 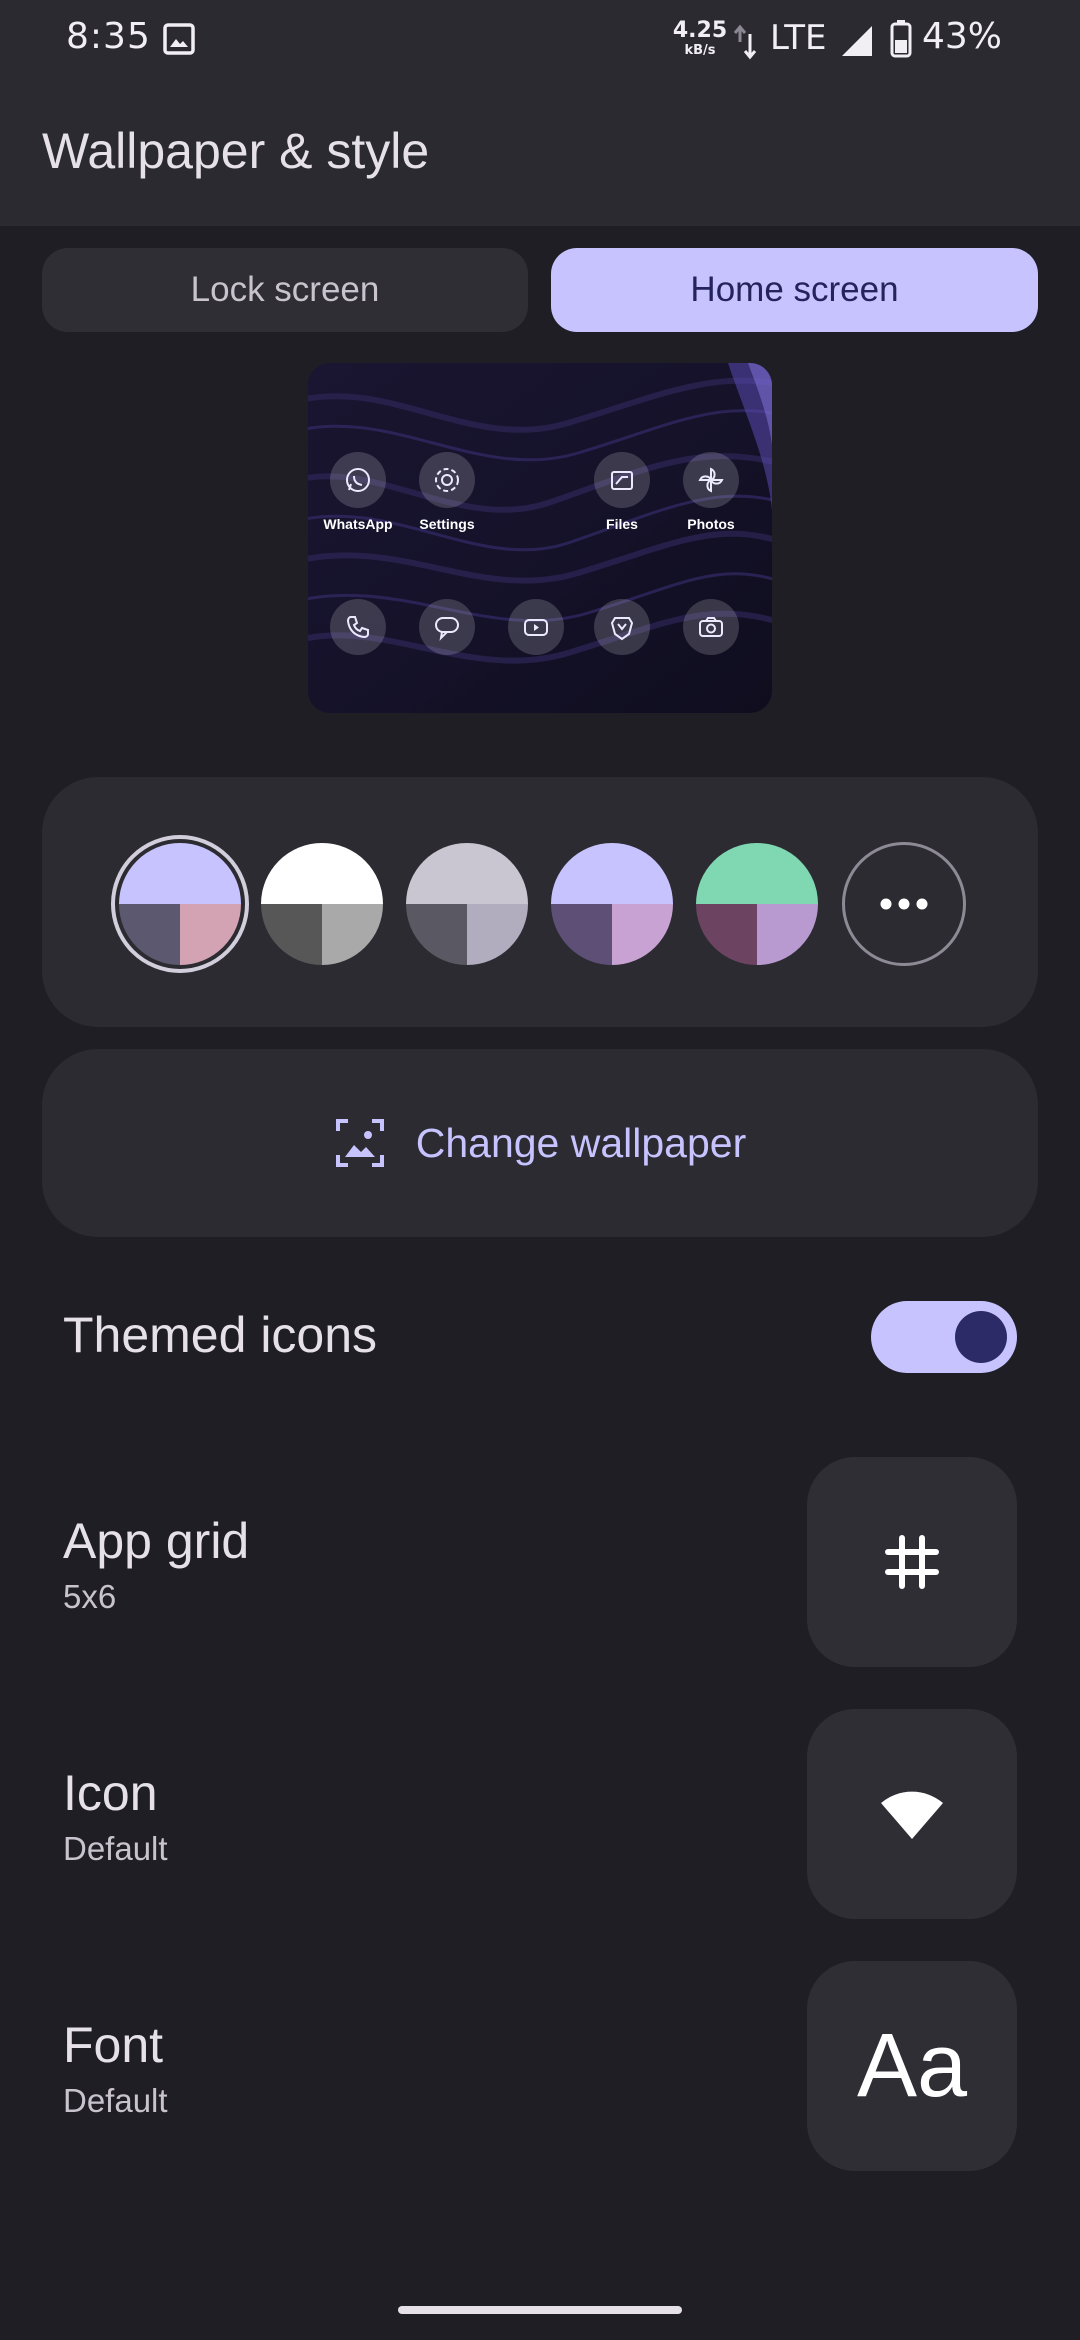 What do you see at coordinates (359, 1143) in the screenshot?
I see `wallpaper-icon` at bounding box center [359, 1143].